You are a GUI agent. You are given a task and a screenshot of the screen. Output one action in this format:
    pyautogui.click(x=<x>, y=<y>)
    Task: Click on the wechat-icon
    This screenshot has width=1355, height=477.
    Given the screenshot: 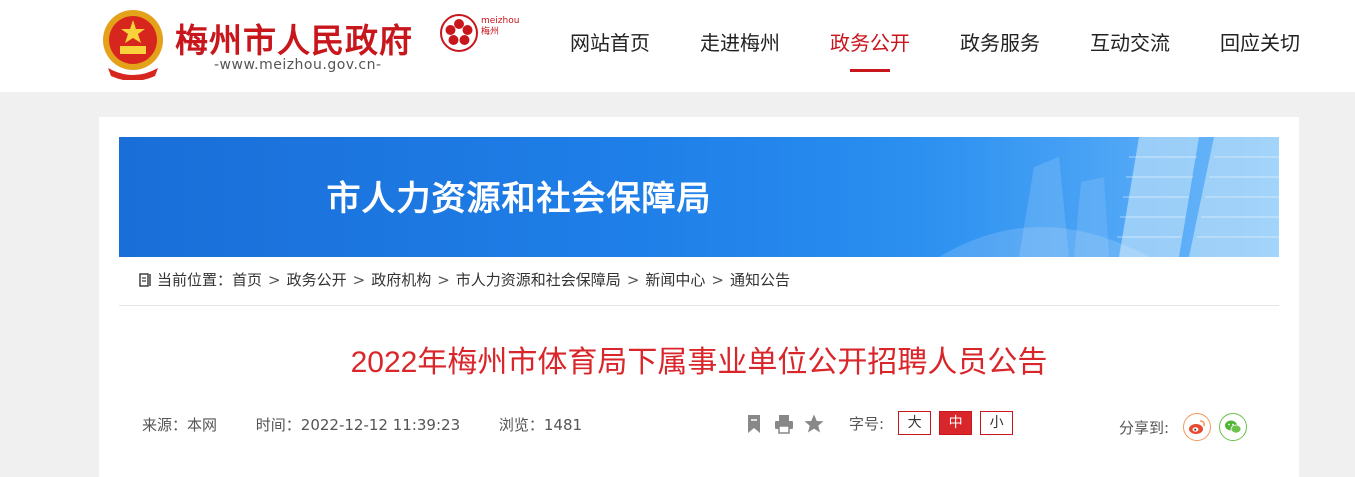 What is the action you would take?
    pyautogui.click(x=1233, y=427)
    